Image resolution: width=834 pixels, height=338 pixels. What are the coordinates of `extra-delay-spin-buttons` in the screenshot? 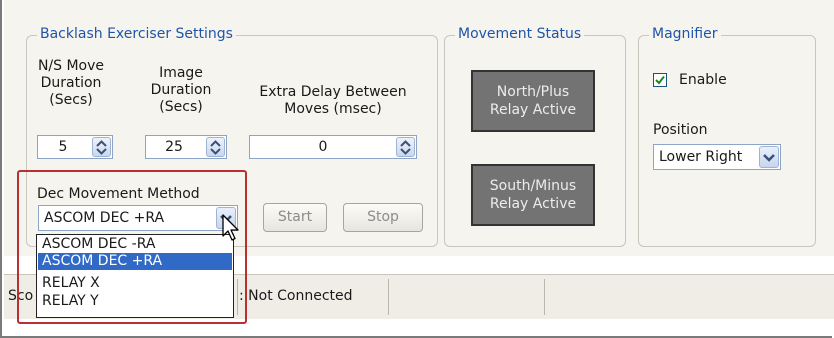 It's located at (405, 147).